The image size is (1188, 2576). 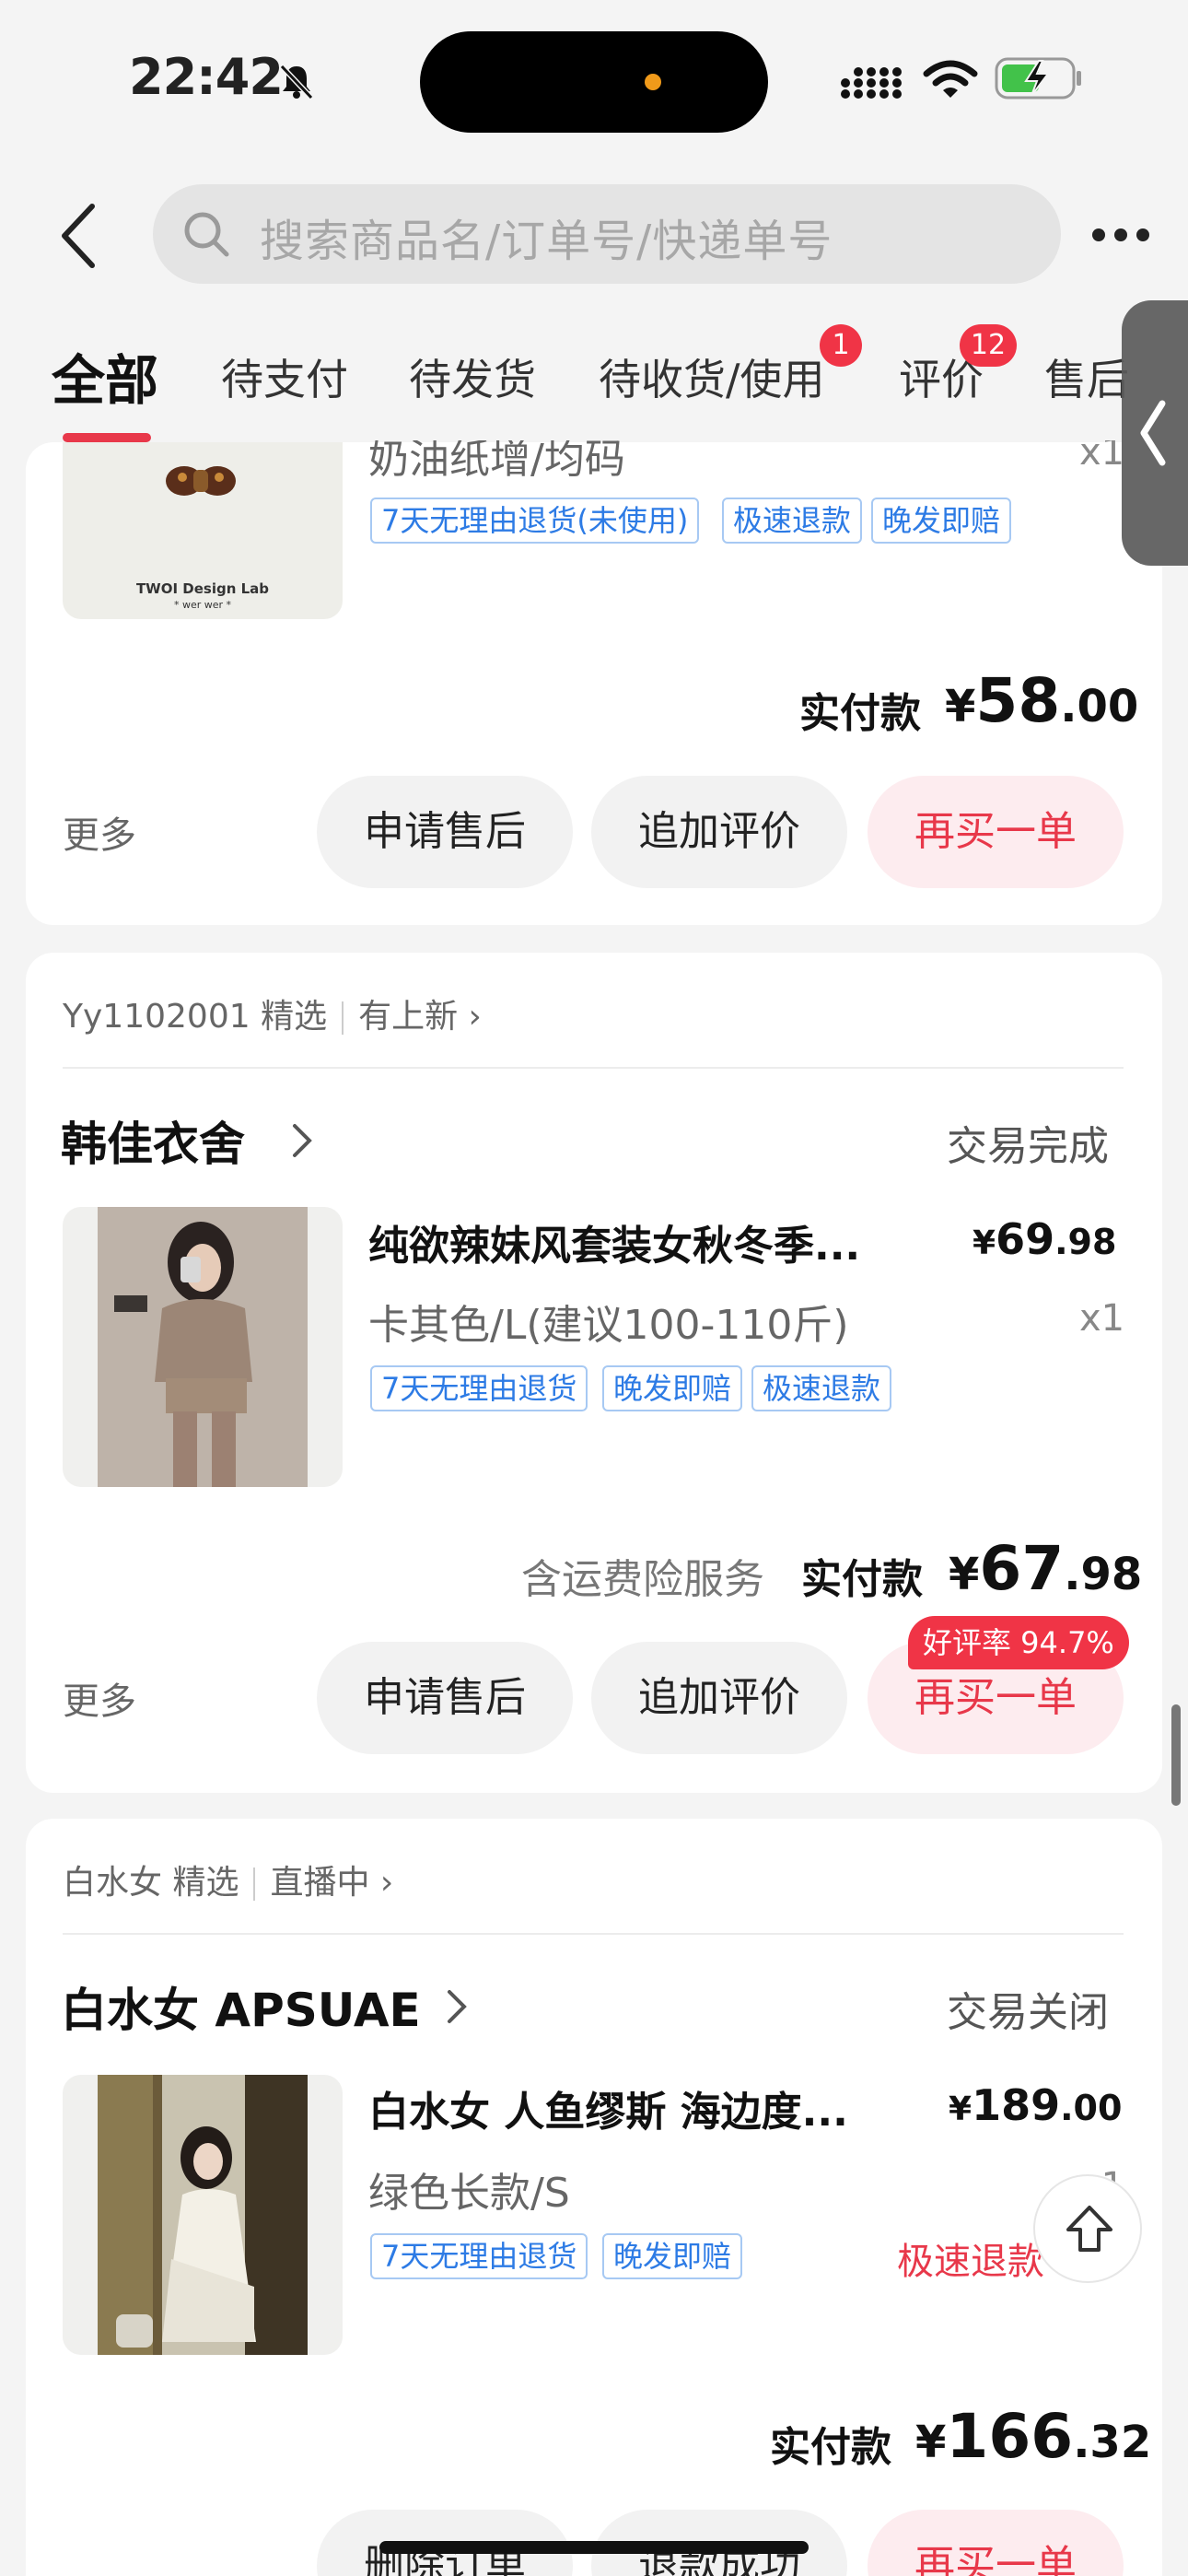 I want to click on back-to-top-button, so click(x=1087, y=2228).